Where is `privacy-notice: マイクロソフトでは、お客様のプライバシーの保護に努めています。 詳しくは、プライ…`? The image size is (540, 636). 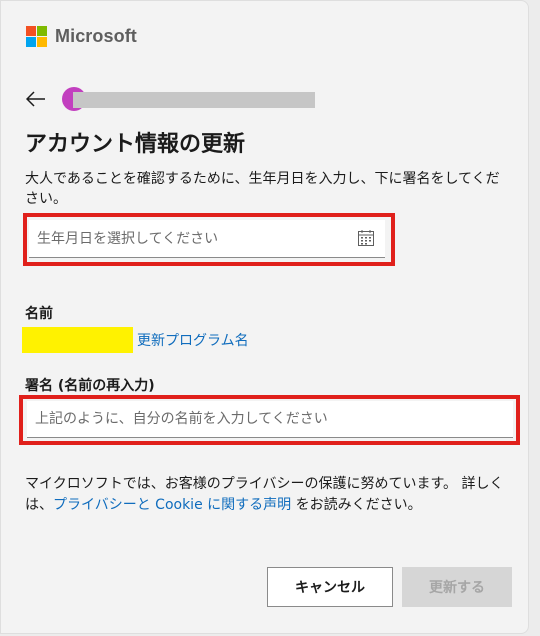
privacy-notice: マイクロソフトでは、お客様のプライバシーの保護に努めています。 詳しくは、プライ… is located at coordinates (267, 495).